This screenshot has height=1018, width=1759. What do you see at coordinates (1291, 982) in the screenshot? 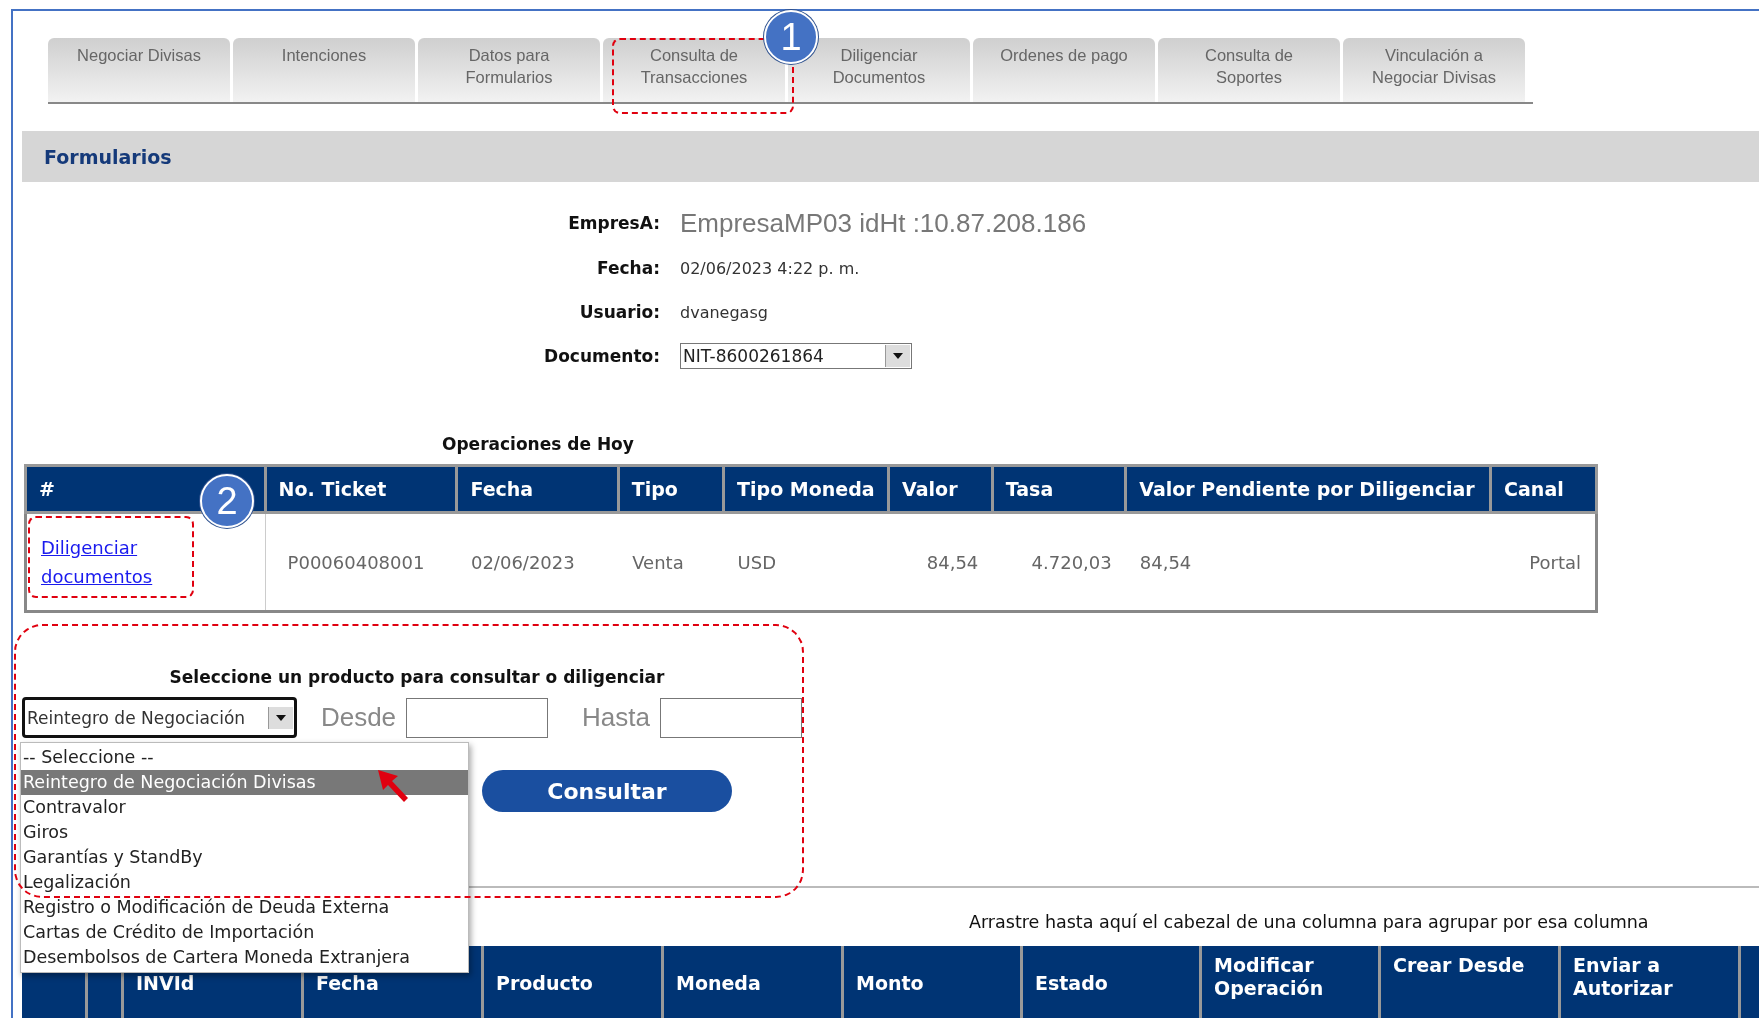
I see `column-header: Modificar Operación` at bounding box center [1291, 982].